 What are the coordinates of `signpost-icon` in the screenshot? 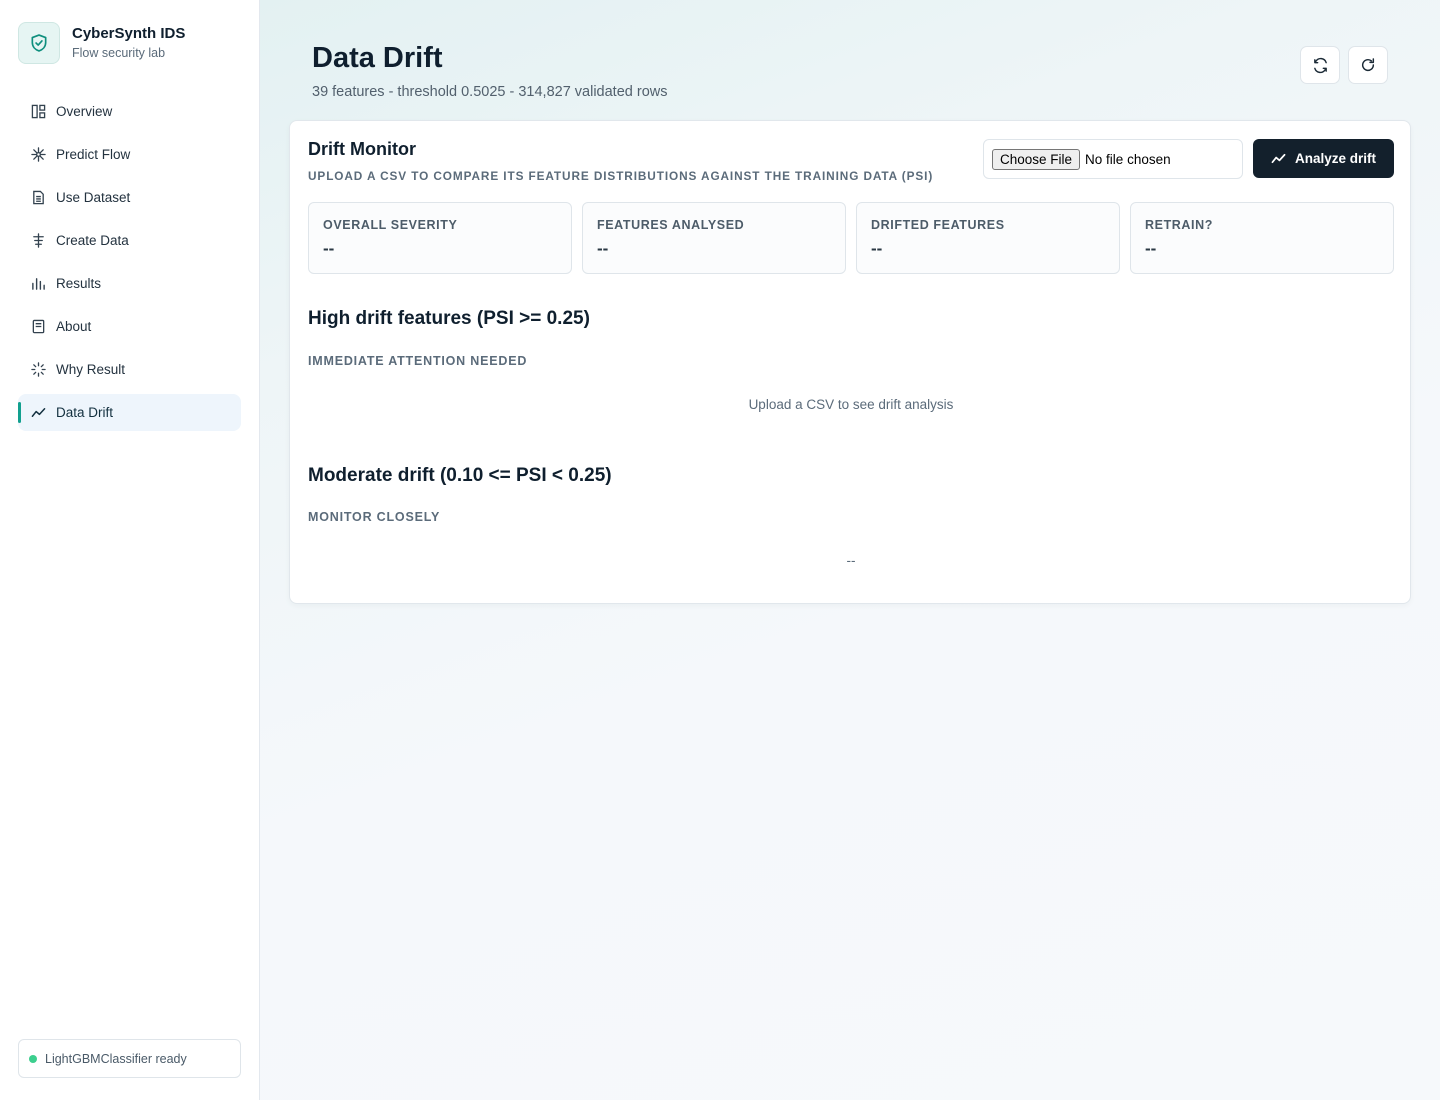 It's located at (38, 241).